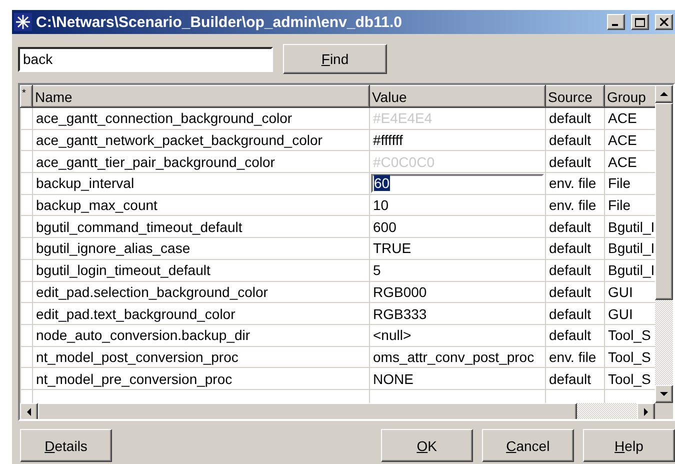  Describe the element at coordinates (201, 119) in the screenshot. I see `table-cell: ace_gantt_connection_background_color` at that location.